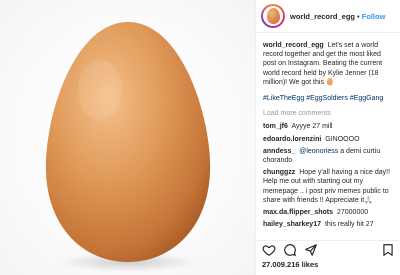  I want to click on comment-username: chunggzz, so click(279, 172).